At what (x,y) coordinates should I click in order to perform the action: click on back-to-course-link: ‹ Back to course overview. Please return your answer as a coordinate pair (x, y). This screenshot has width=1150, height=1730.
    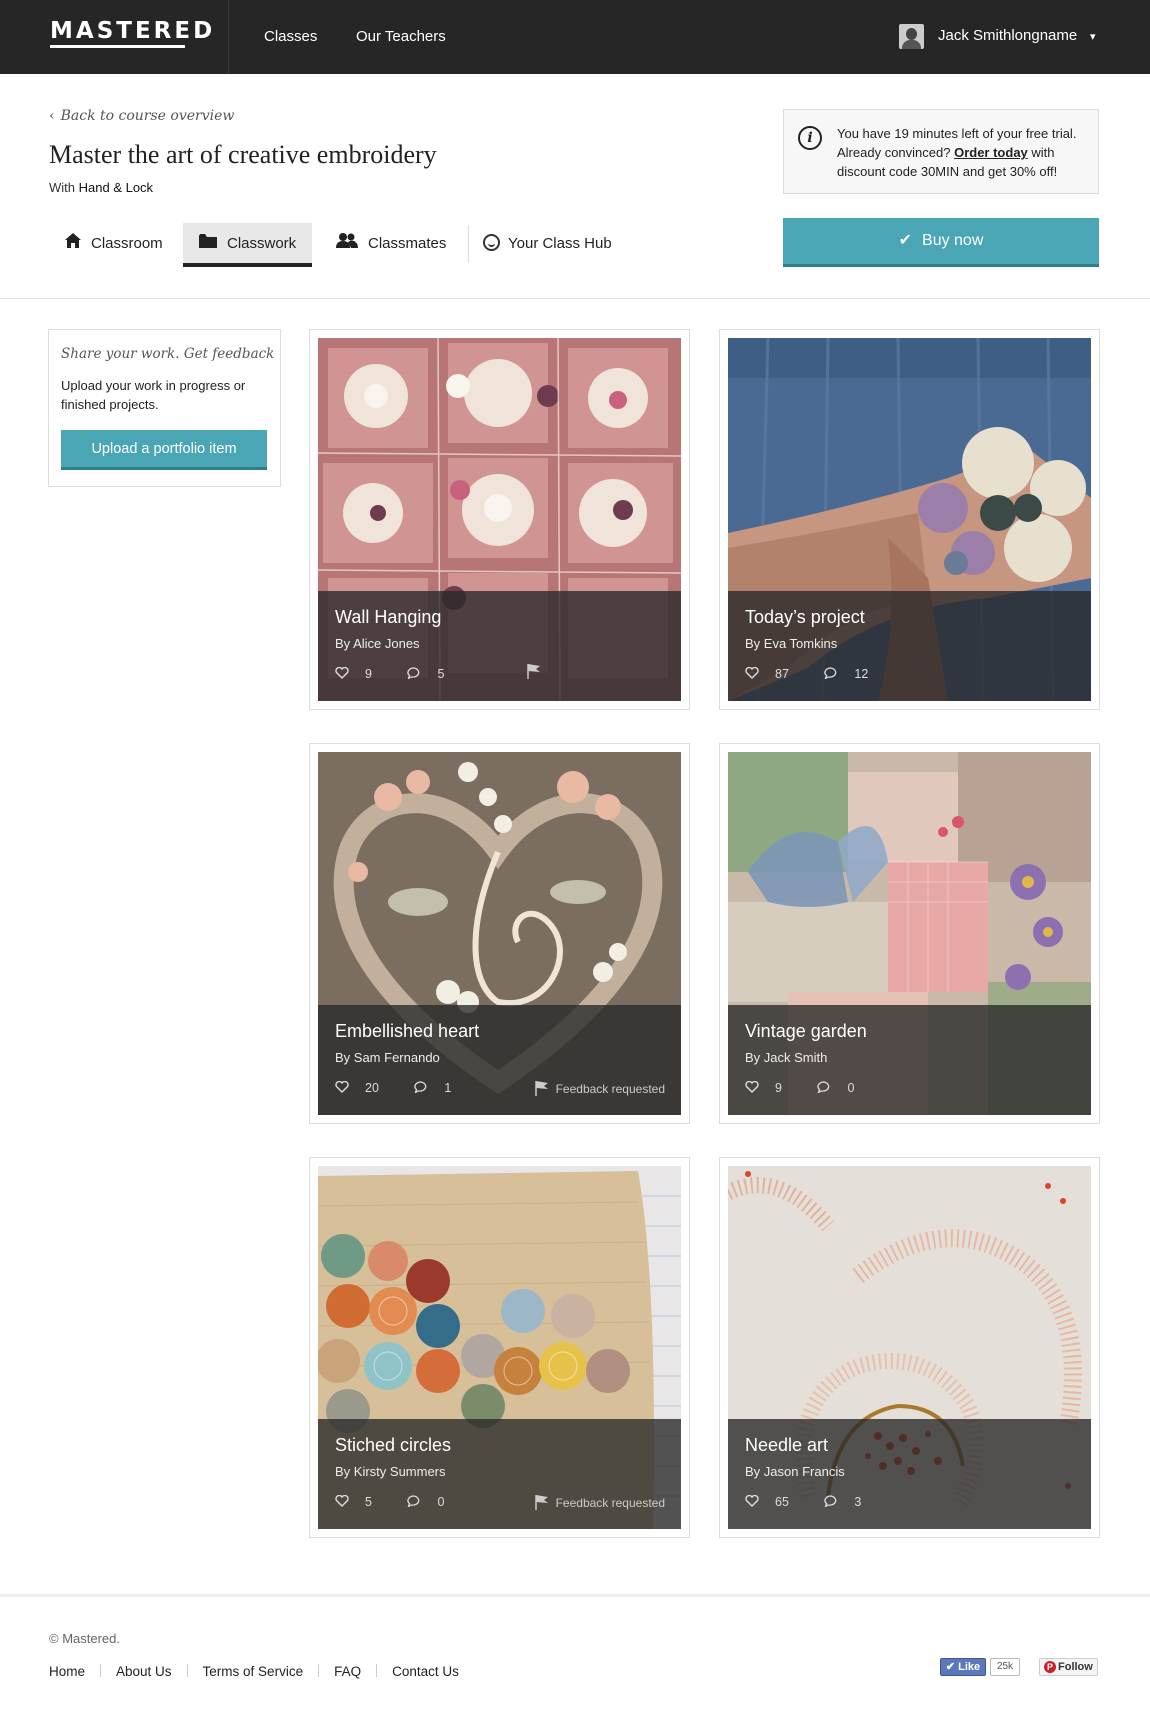
    Looking at the image, I should click on (141, 116).